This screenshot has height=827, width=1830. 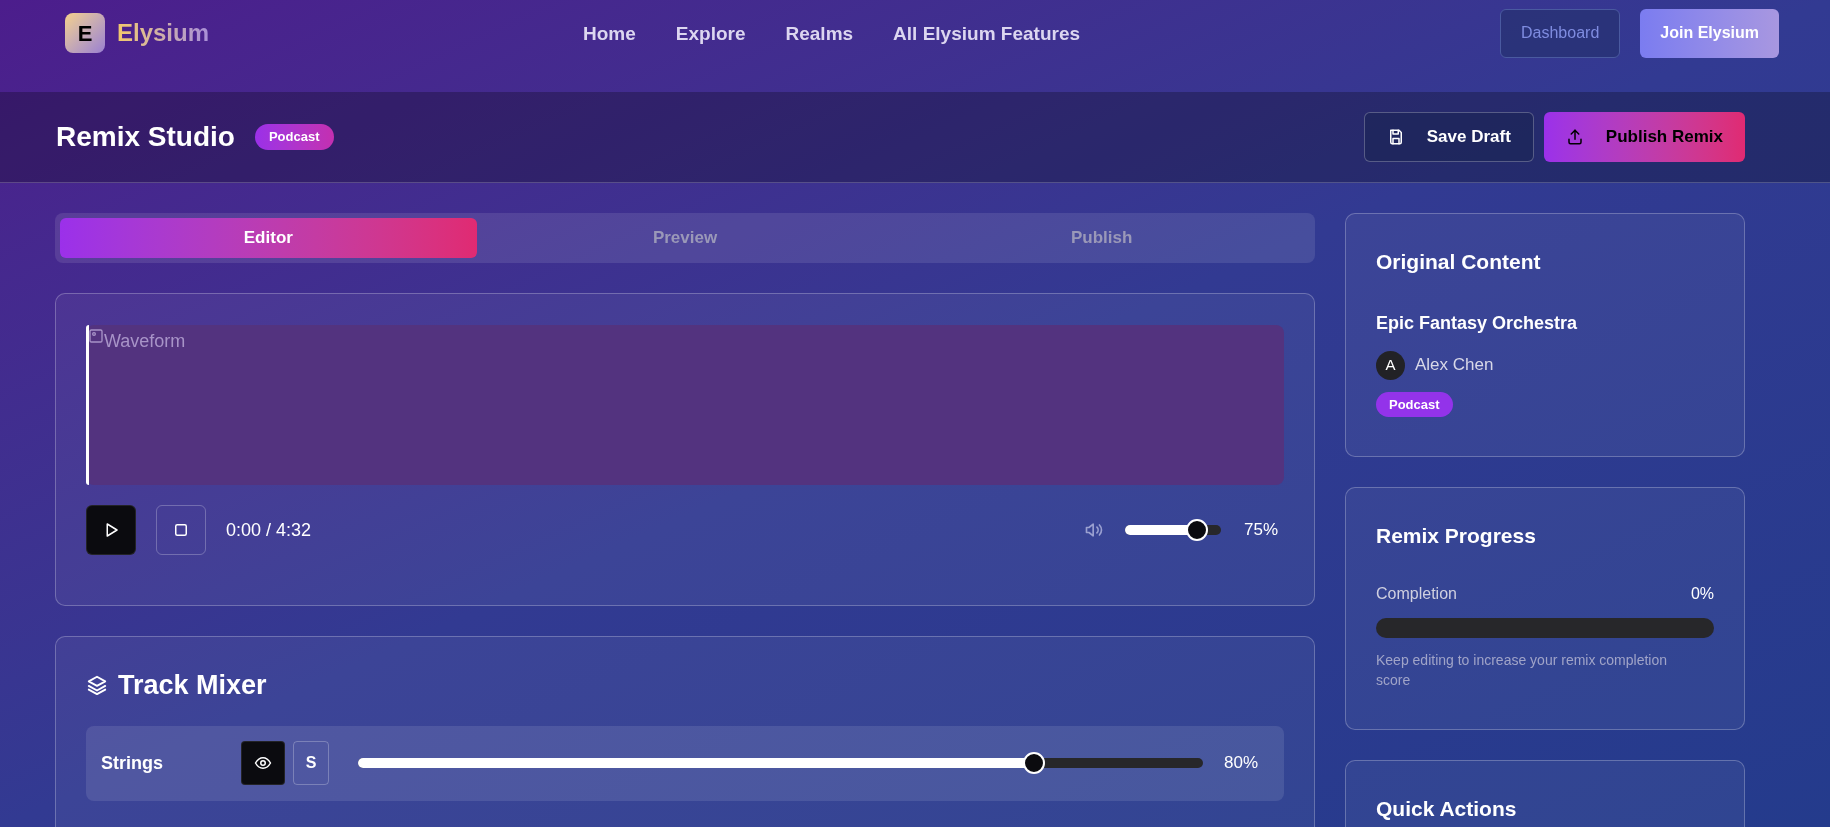 I want to click on track-volume-reading: 80%, so click(x=1242, y=763).